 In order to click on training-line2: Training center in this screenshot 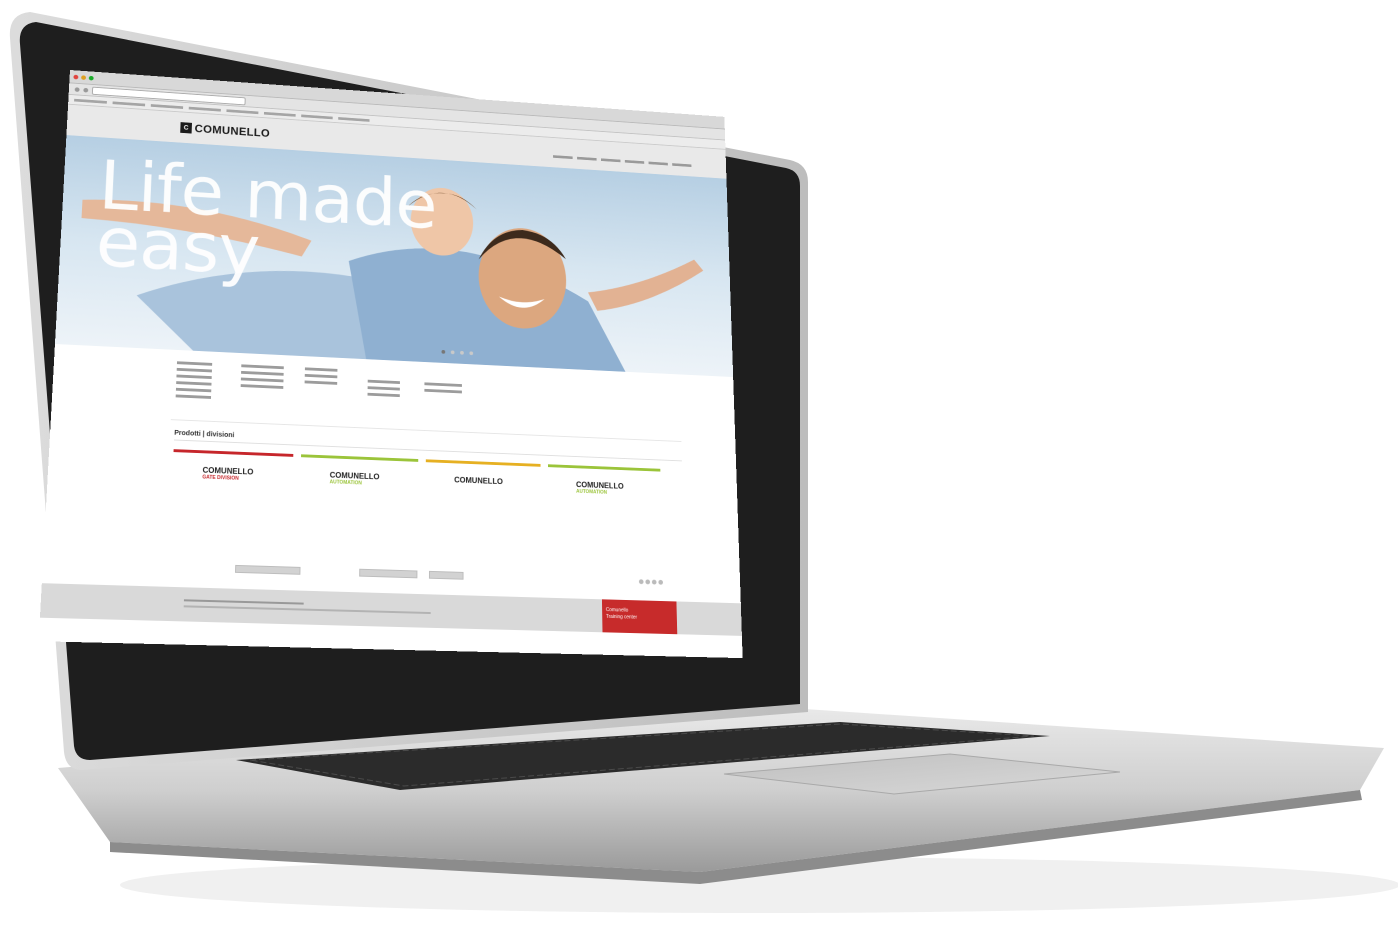, I will do `click(621, 617)`.